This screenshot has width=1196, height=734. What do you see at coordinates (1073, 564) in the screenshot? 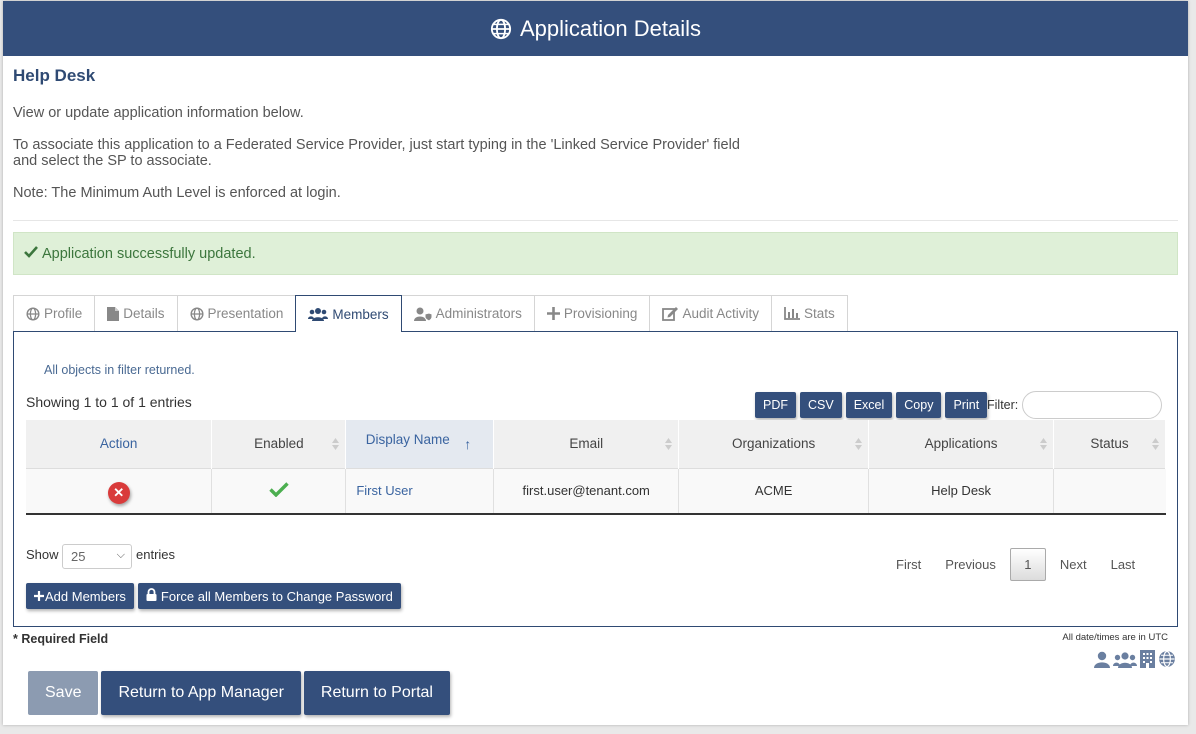
I see `next-page-link: Next` at bounding box center [1073, 564].